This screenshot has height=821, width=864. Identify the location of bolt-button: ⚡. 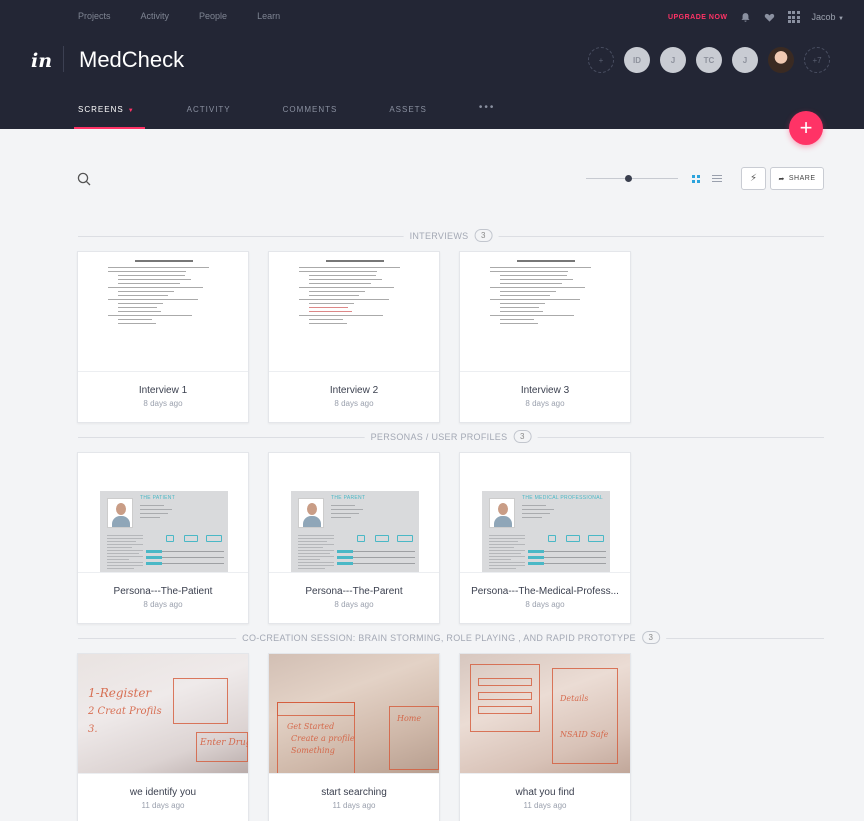
(753, 178).